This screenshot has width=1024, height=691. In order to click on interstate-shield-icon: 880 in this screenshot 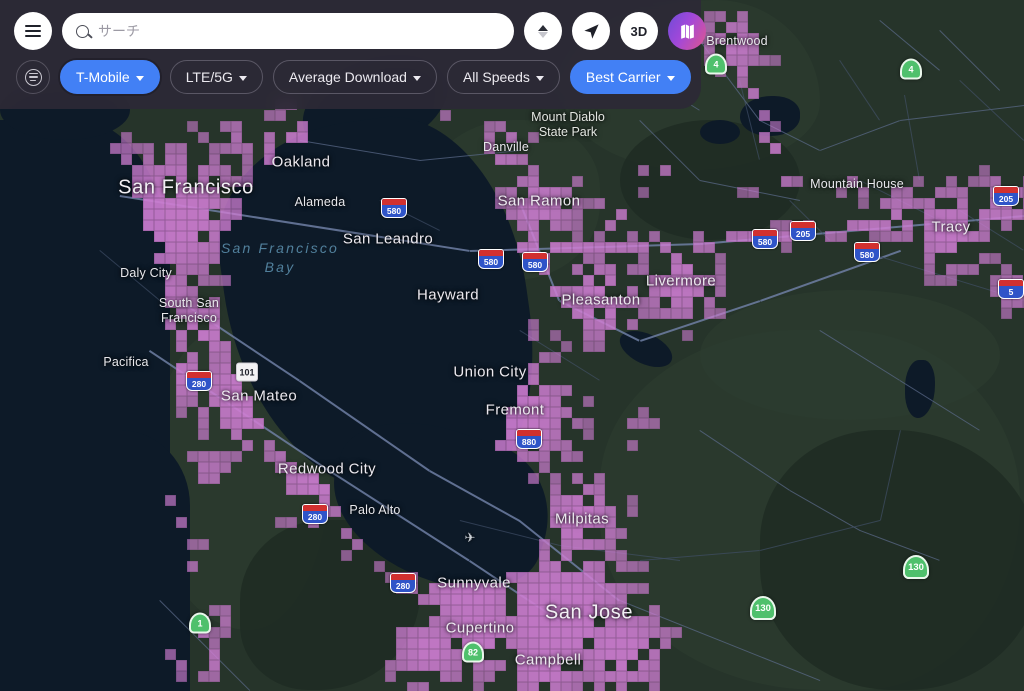, I will do `click(529, 439)`.